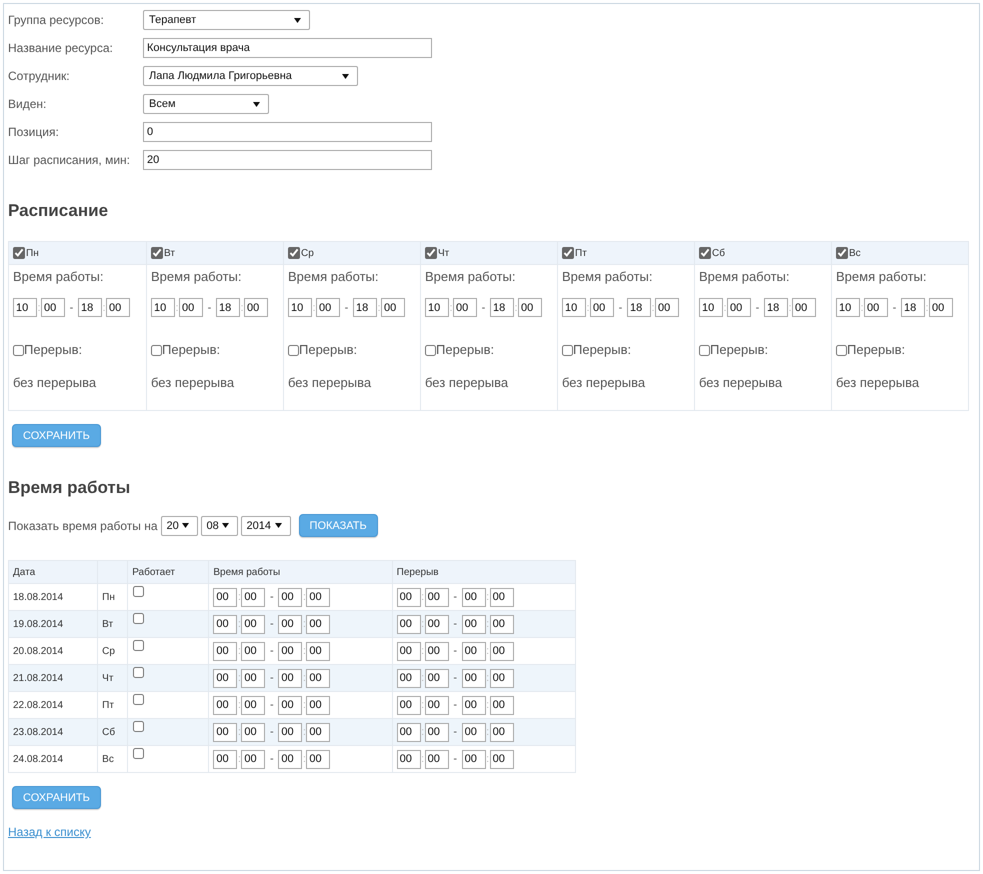 The height and width of the screenshot is (874, 983). What do you see at coordinates (250, 76) in the screenshot?
I see `dropdown: Лапа Людмила Григорьевна` at bounding box center [250, 76].